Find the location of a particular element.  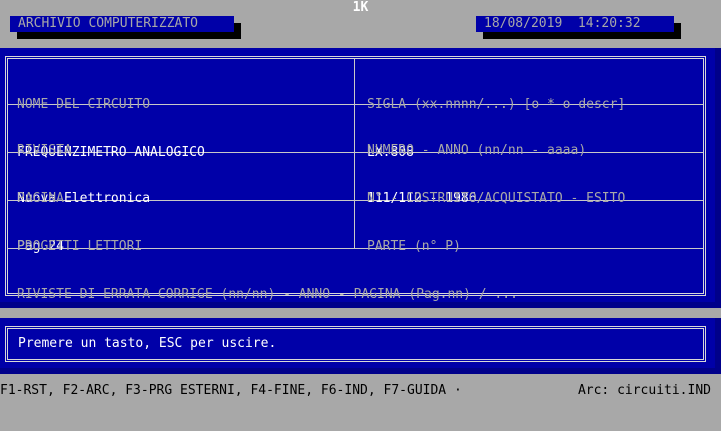

field-parte: PARTE (n° P) is located at coordinates (530, 227).